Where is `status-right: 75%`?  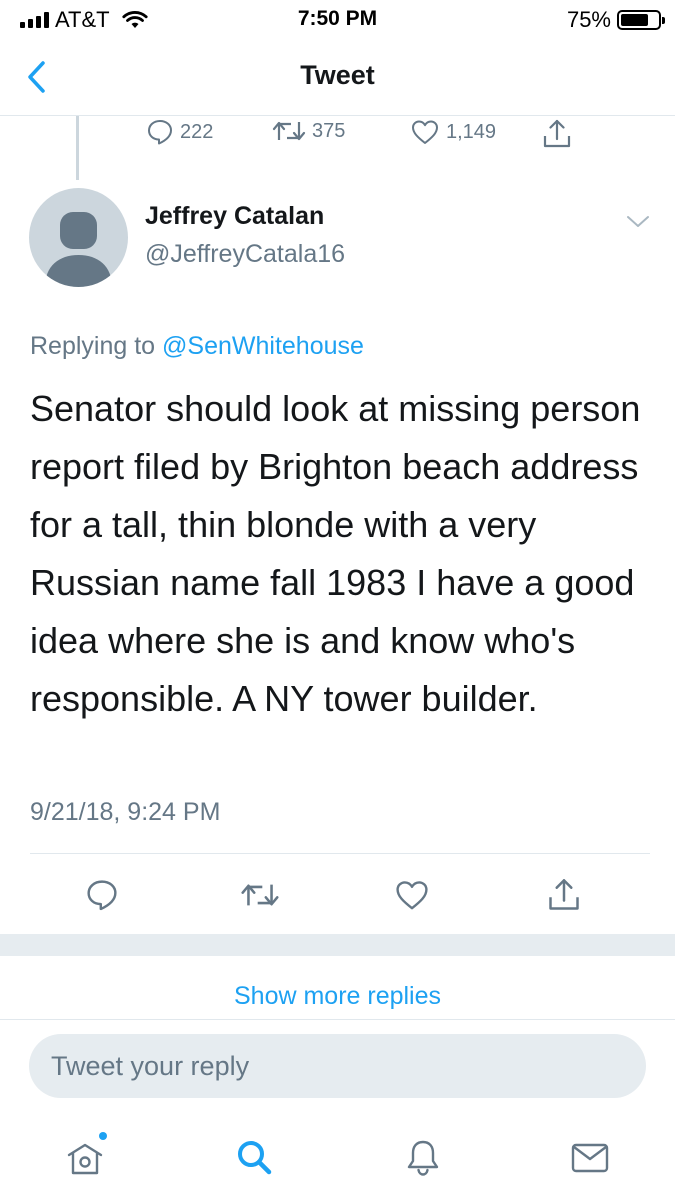
status-right: 75% is located at coordinates (615, 20).